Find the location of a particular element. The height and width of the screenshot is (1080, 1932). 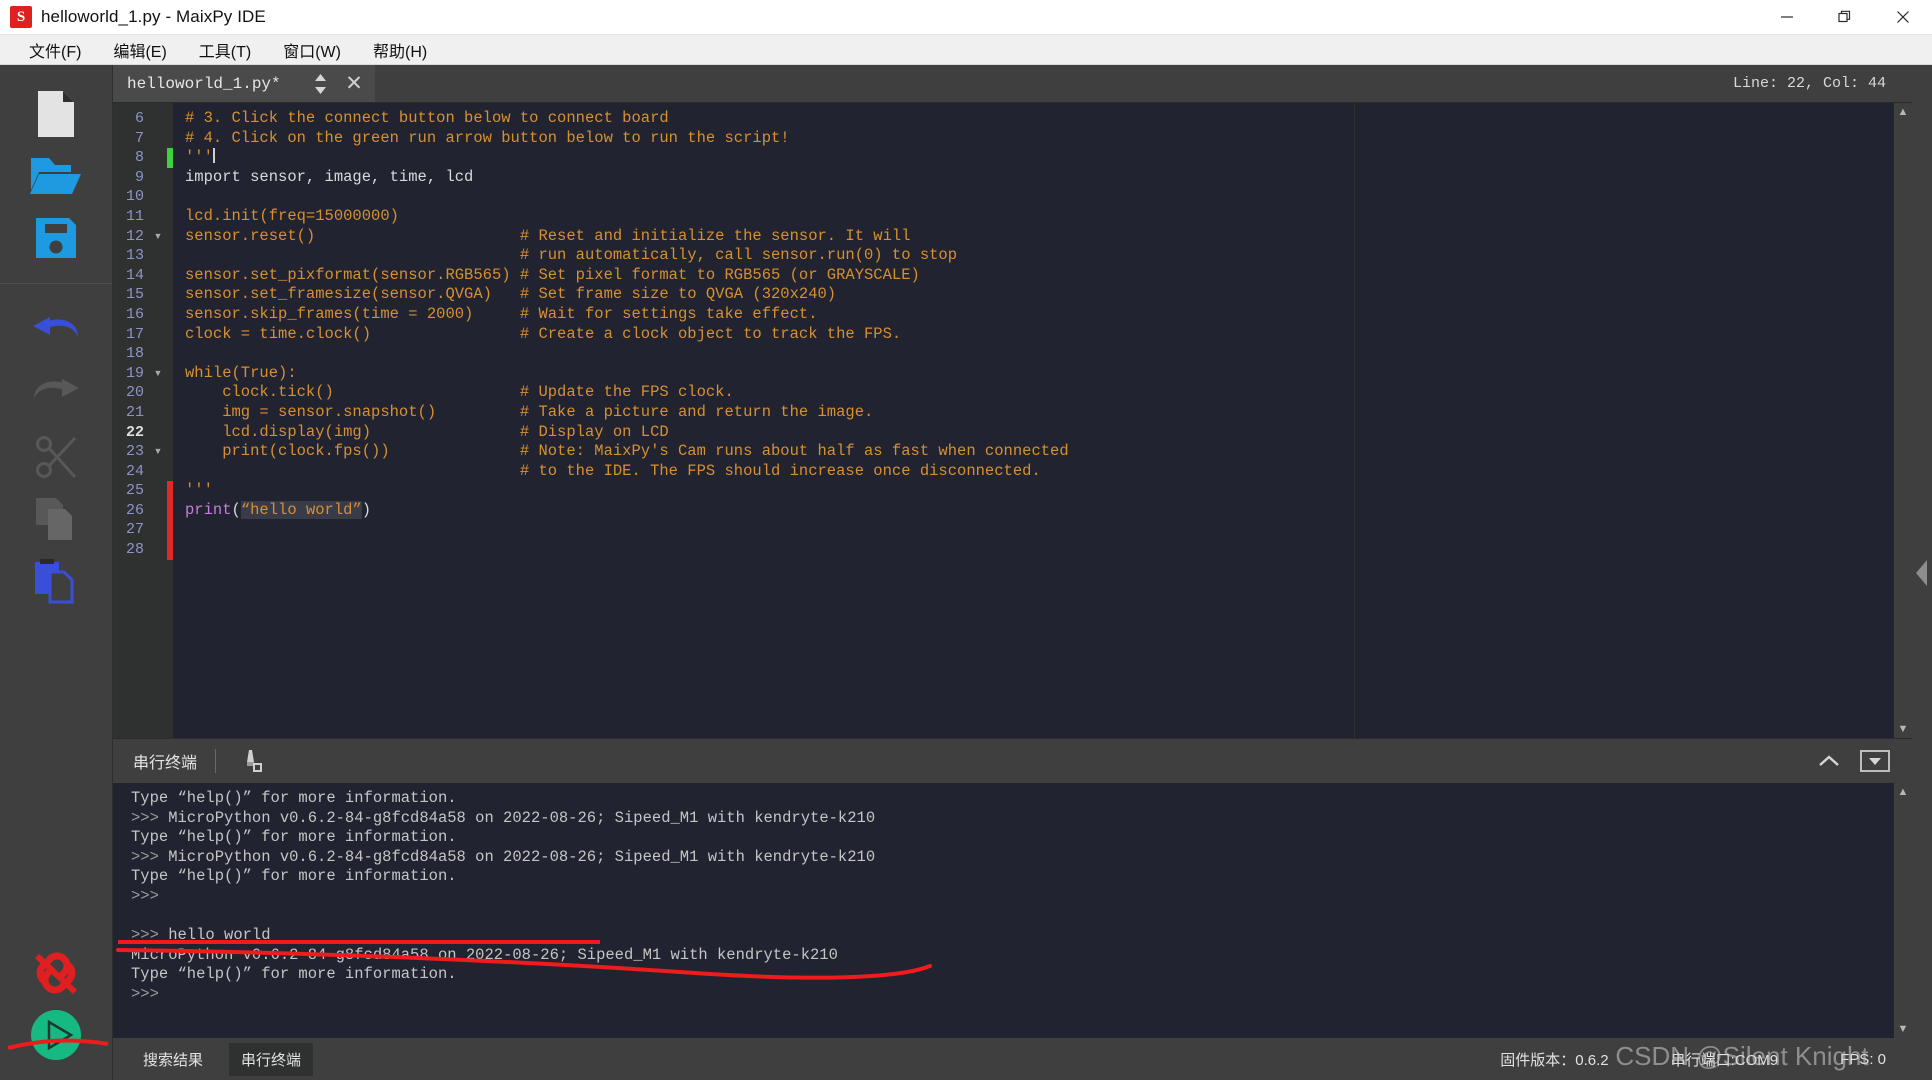

code-line: ''' is located at coordinates (199, 490).